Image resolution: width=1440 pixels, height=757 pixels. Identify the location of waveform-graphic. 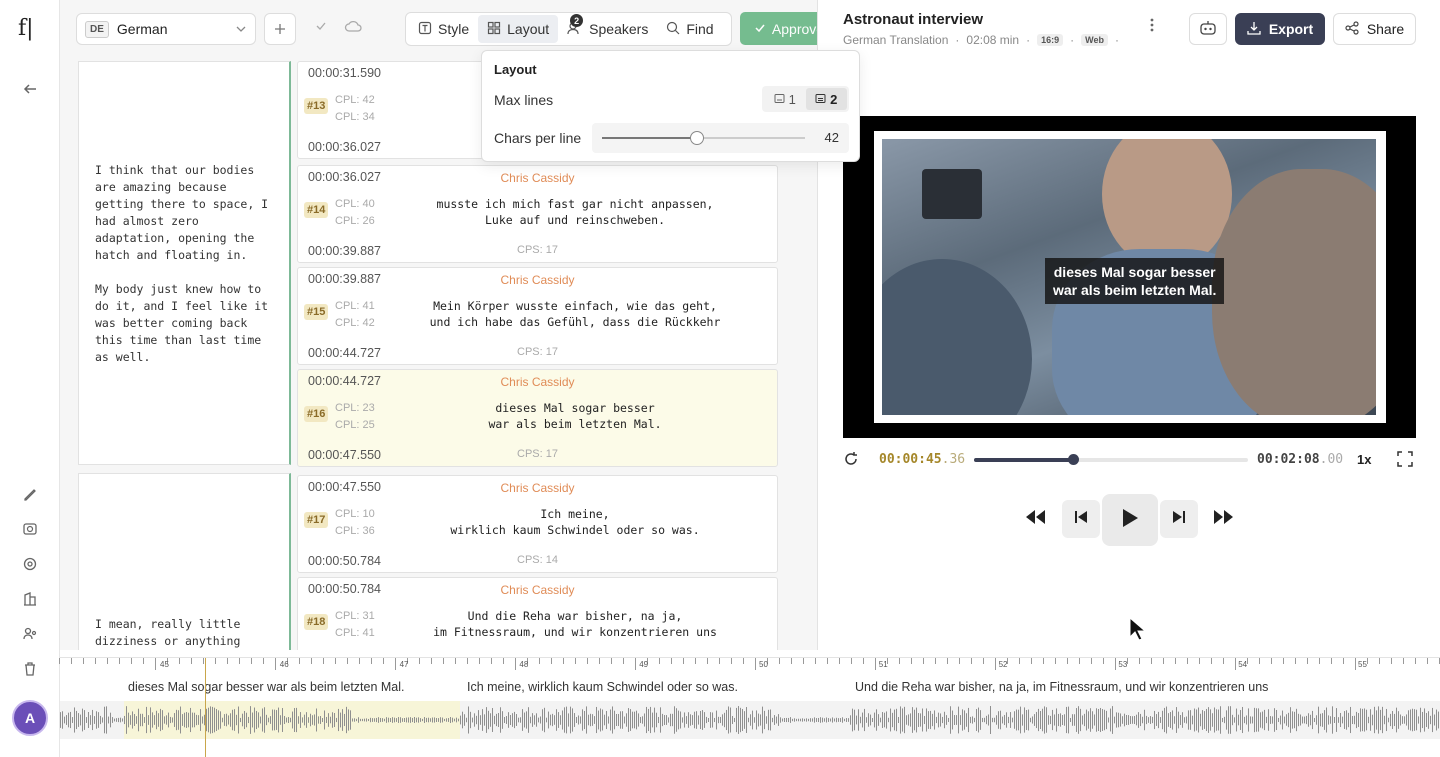
(750, 720).